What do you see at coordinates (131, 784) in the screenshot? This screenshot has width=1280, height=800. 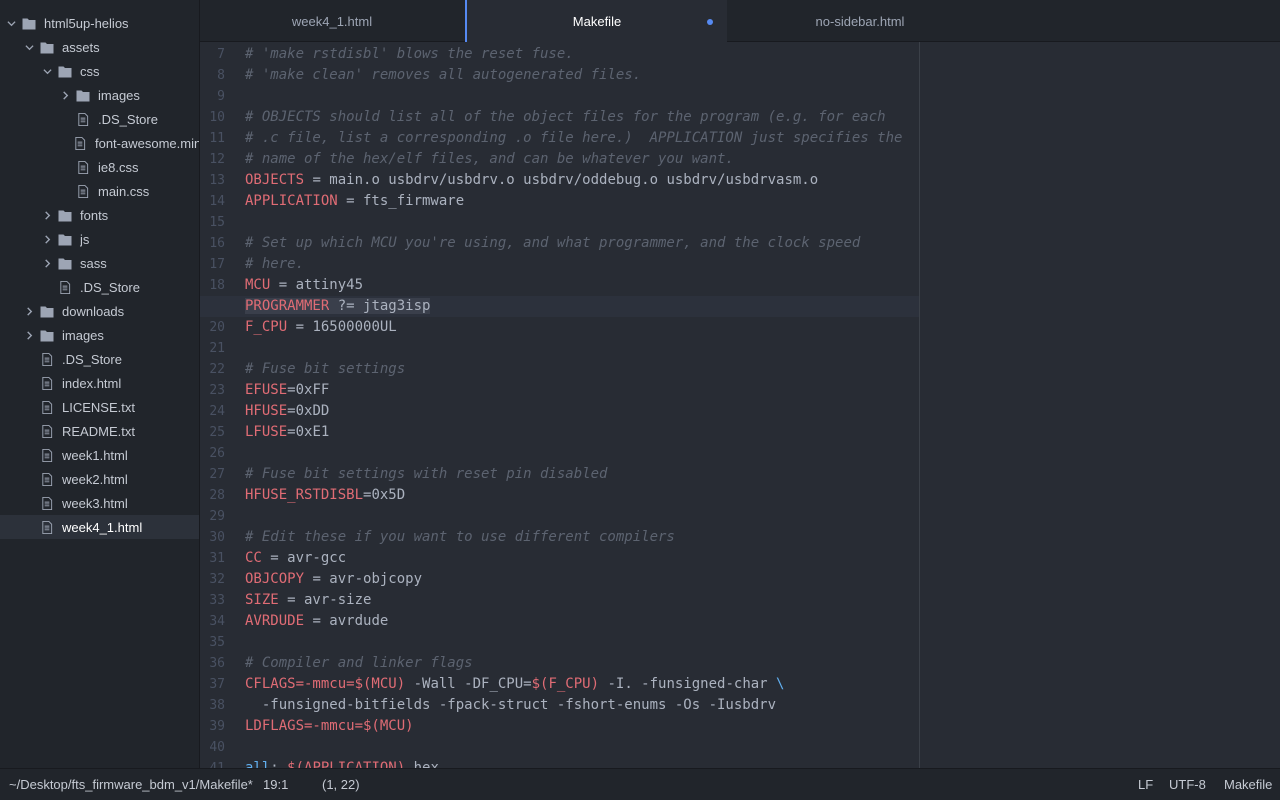 I see `file-path: ~/Desktop/fts_firmware_bdm_v1/Makefile*` at bounding box center [131, 784].